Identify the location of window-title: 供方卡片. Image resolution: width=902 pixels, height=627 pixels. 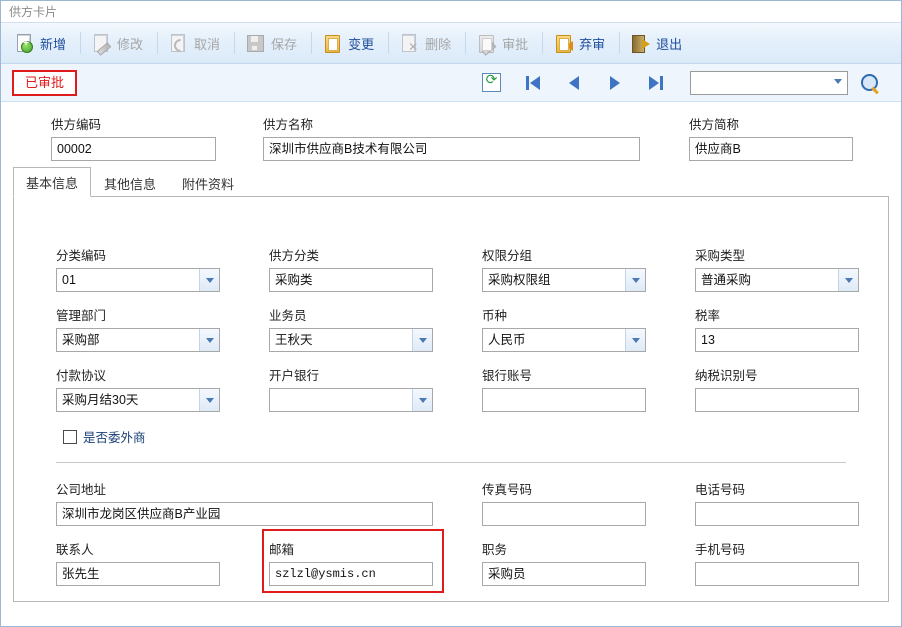
(33, 12).